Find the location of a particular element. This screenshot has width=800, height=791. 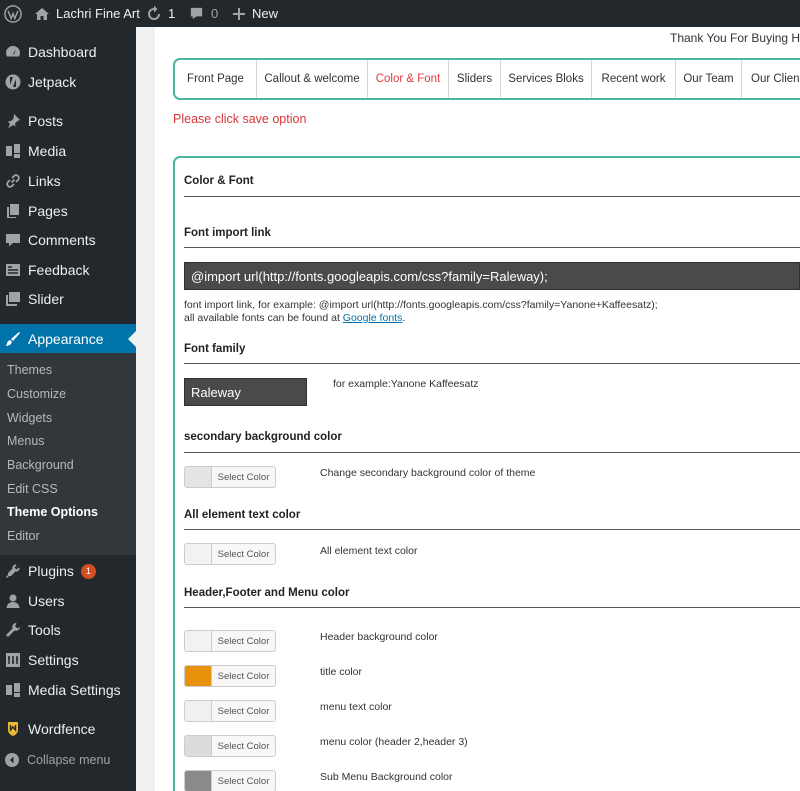

refresh-icon is located at coordinates (154, 12).